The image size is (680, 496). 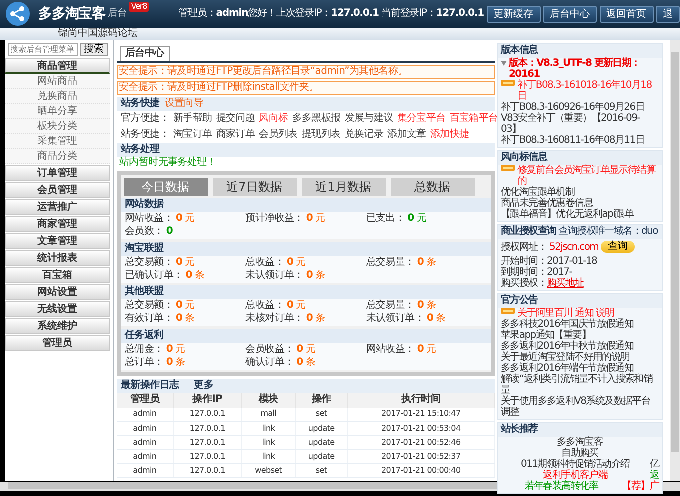 What do you see at coordinates (57, 224) in the screenshot?
I see `sidebar-group: 商家管理` at bounding box center [57, 224].